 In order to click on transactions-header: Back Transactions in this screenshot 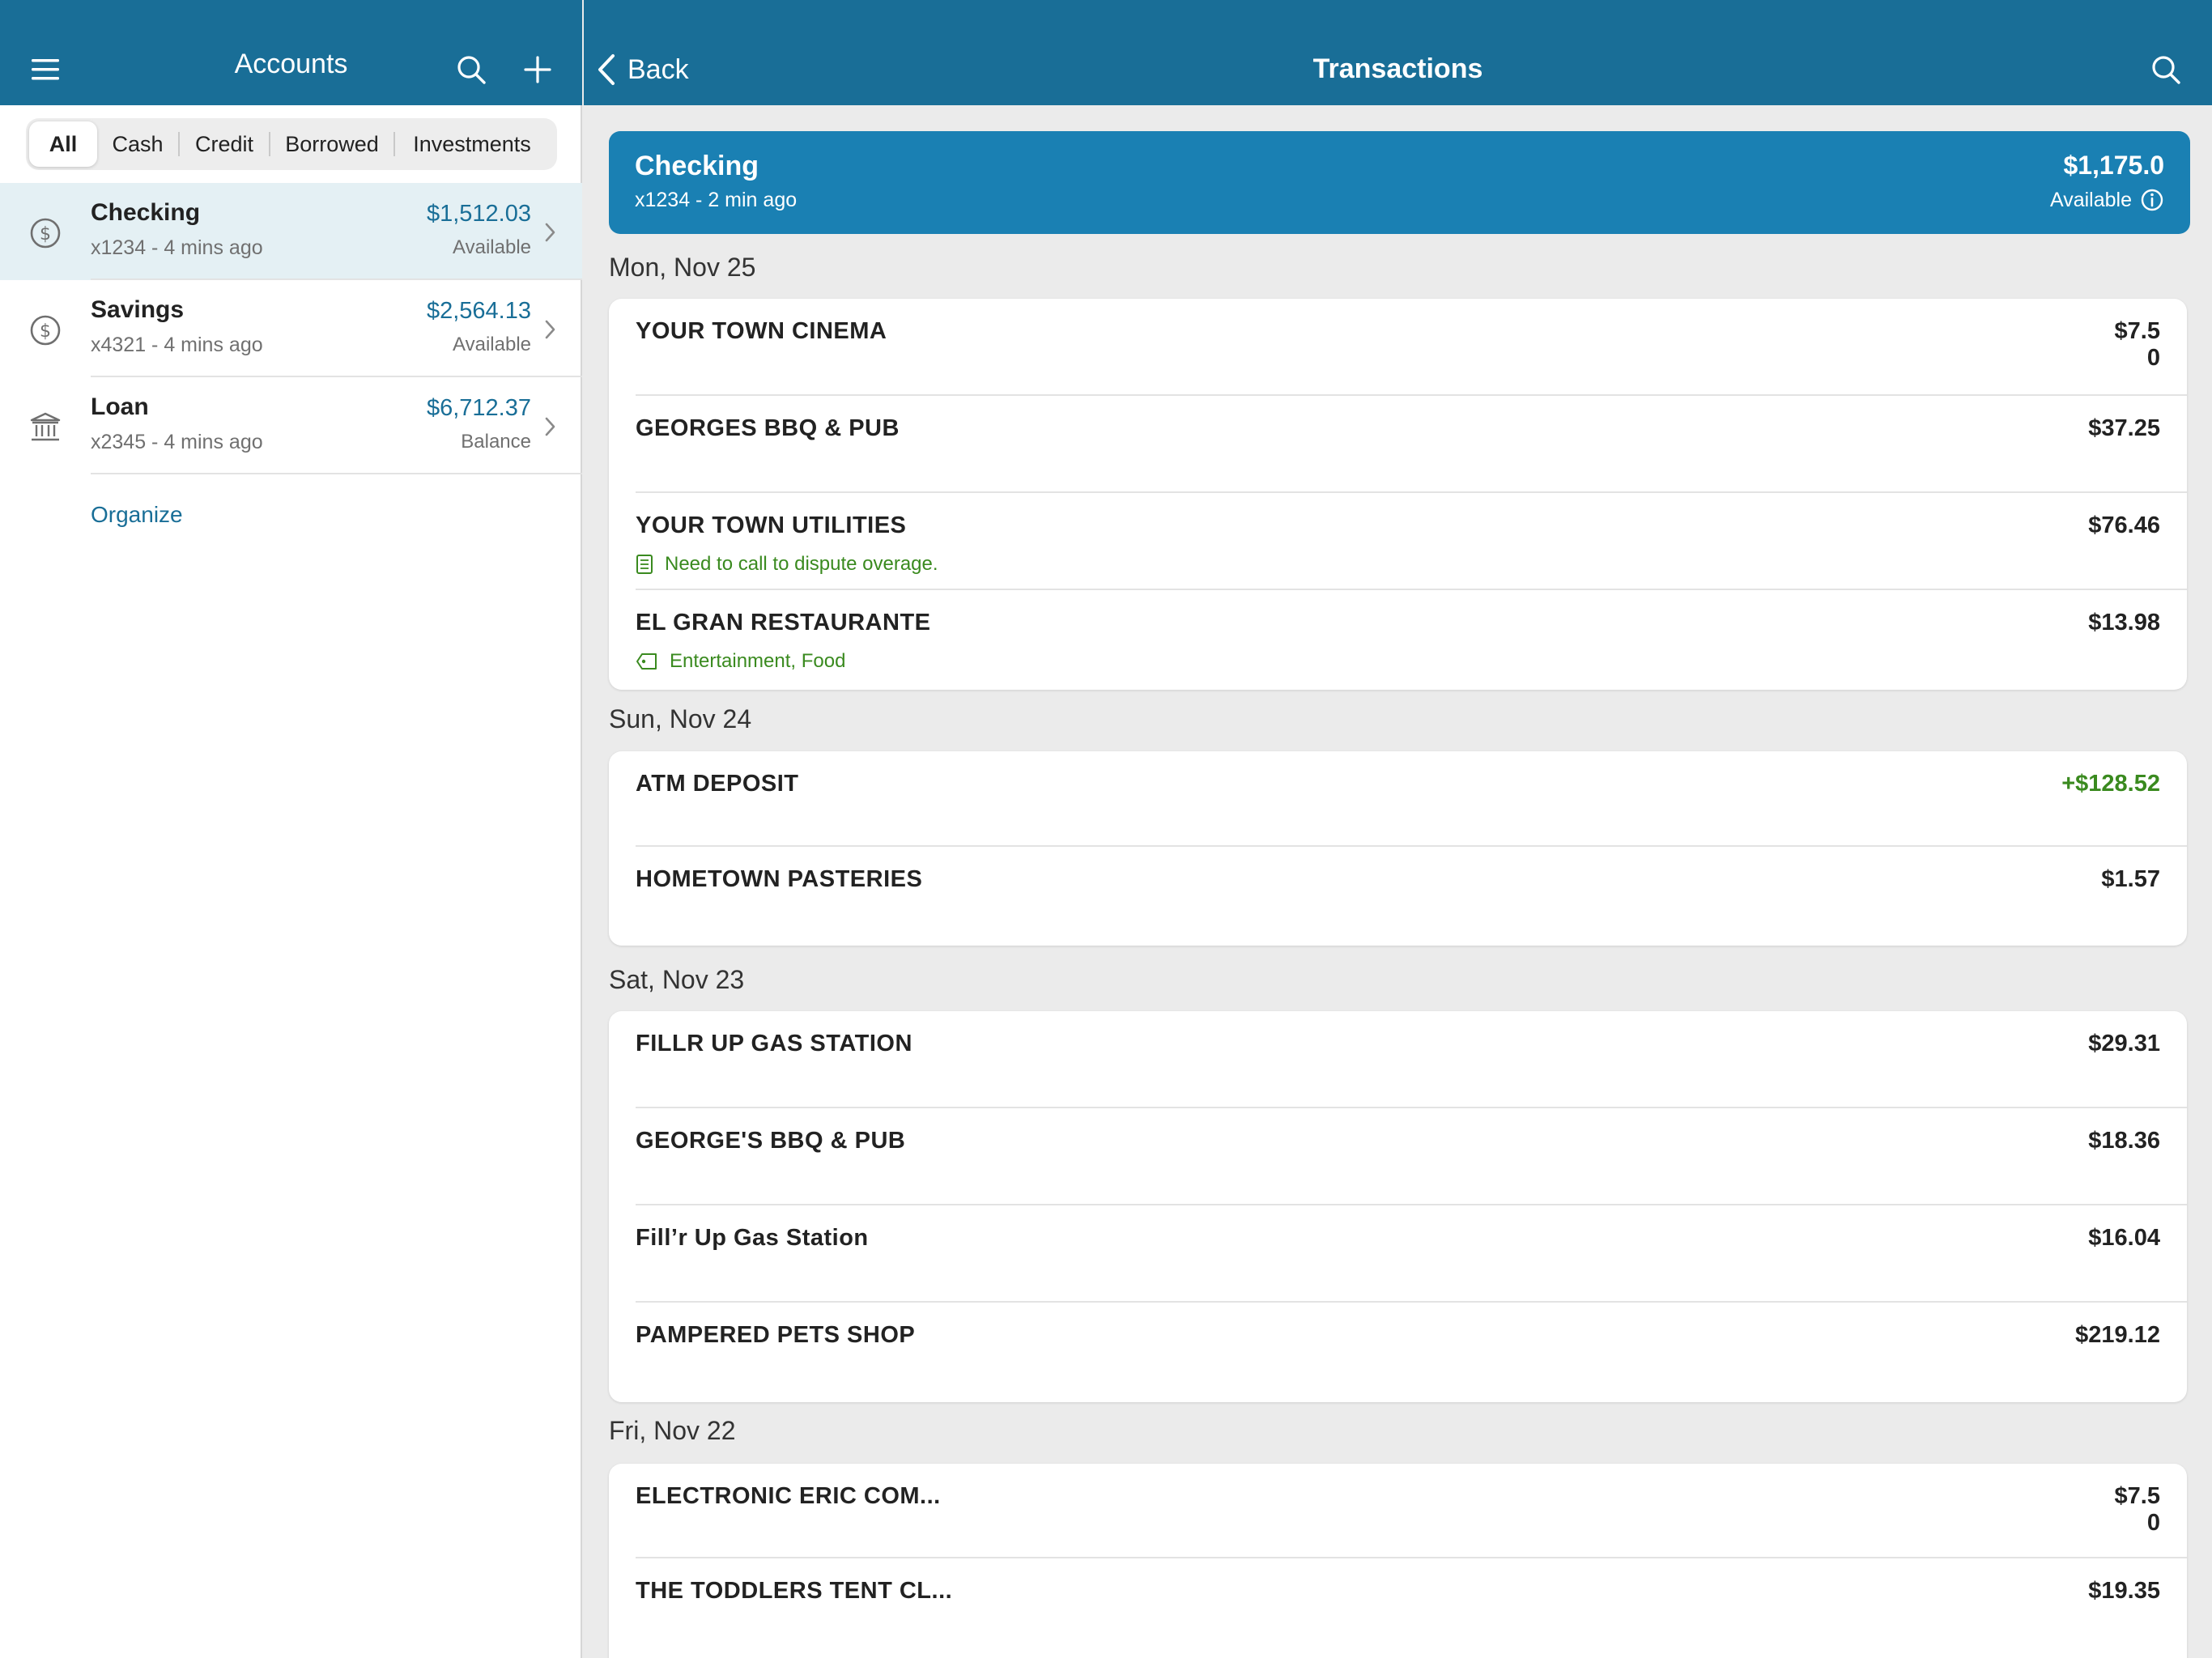, I will do `click(1398, 52)`.